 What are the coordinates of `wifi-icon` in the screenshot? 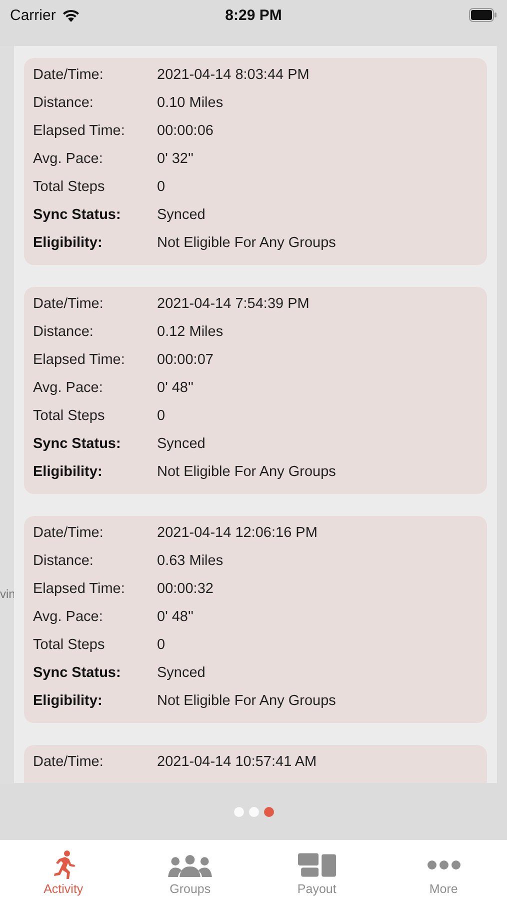 It's located at (70, 15).